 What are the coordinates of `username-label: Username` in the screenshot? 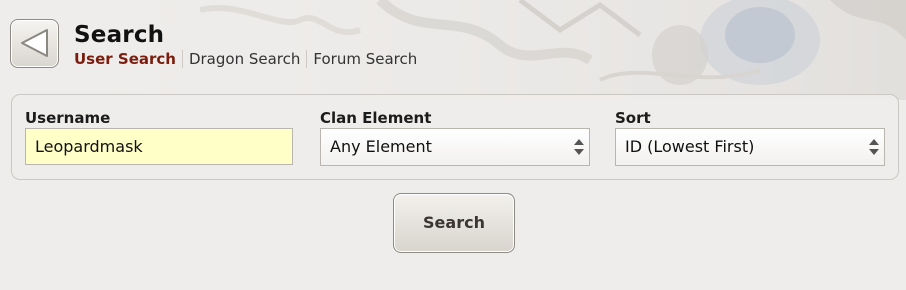 It's located at (68, 118).